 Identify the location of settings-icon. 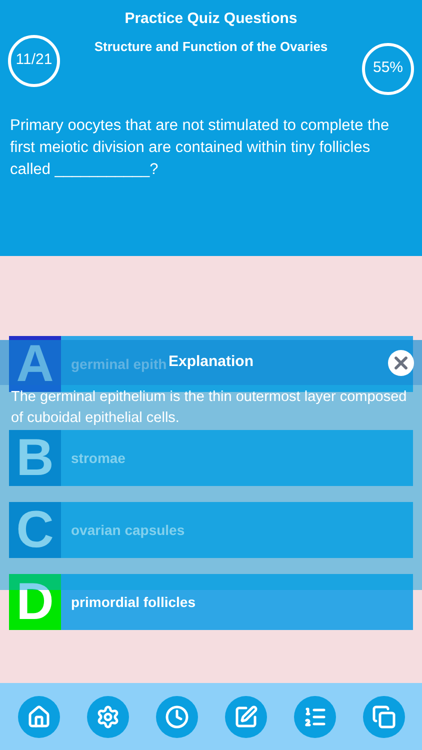
(108, 716).